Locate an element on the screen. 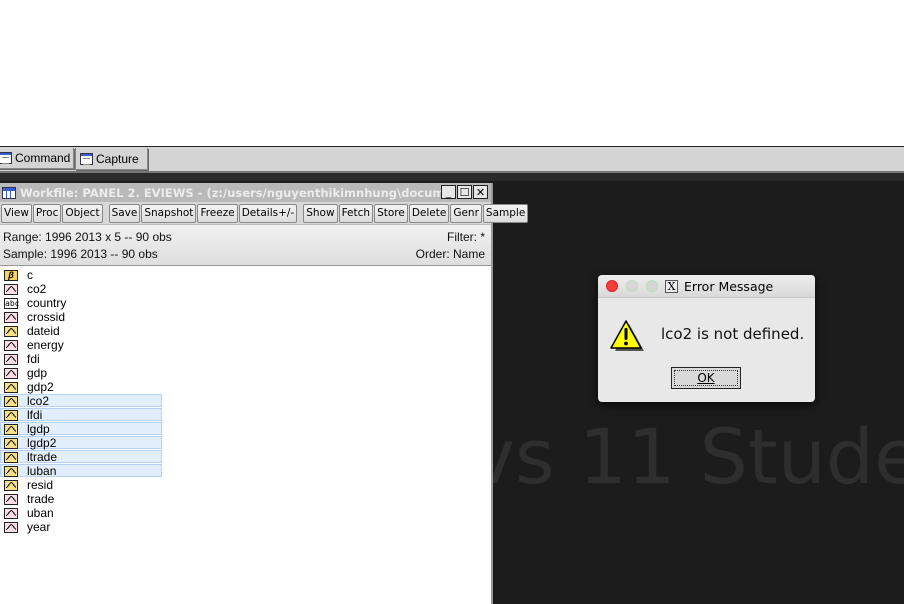 The width and height of the screenshot is (904, 604). object-name: lco2 is located at coordinates (38, 401).